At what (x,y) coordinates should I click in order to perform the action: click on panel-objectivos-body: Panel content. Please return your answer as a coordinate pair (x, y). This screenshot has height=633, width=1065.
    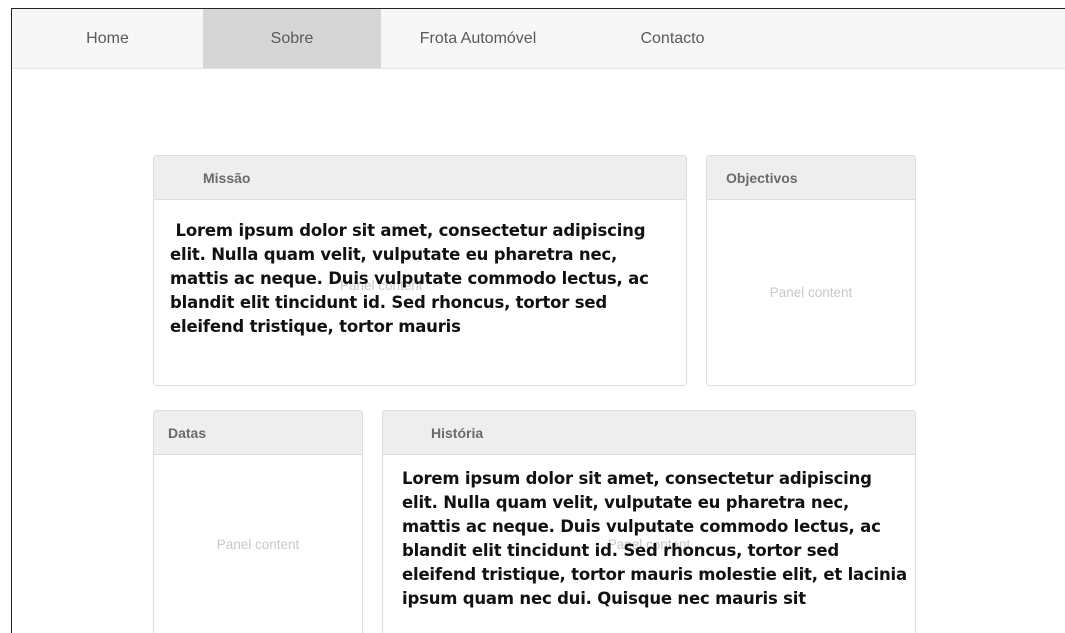
    Looking at the image, I should click on (811, 292).